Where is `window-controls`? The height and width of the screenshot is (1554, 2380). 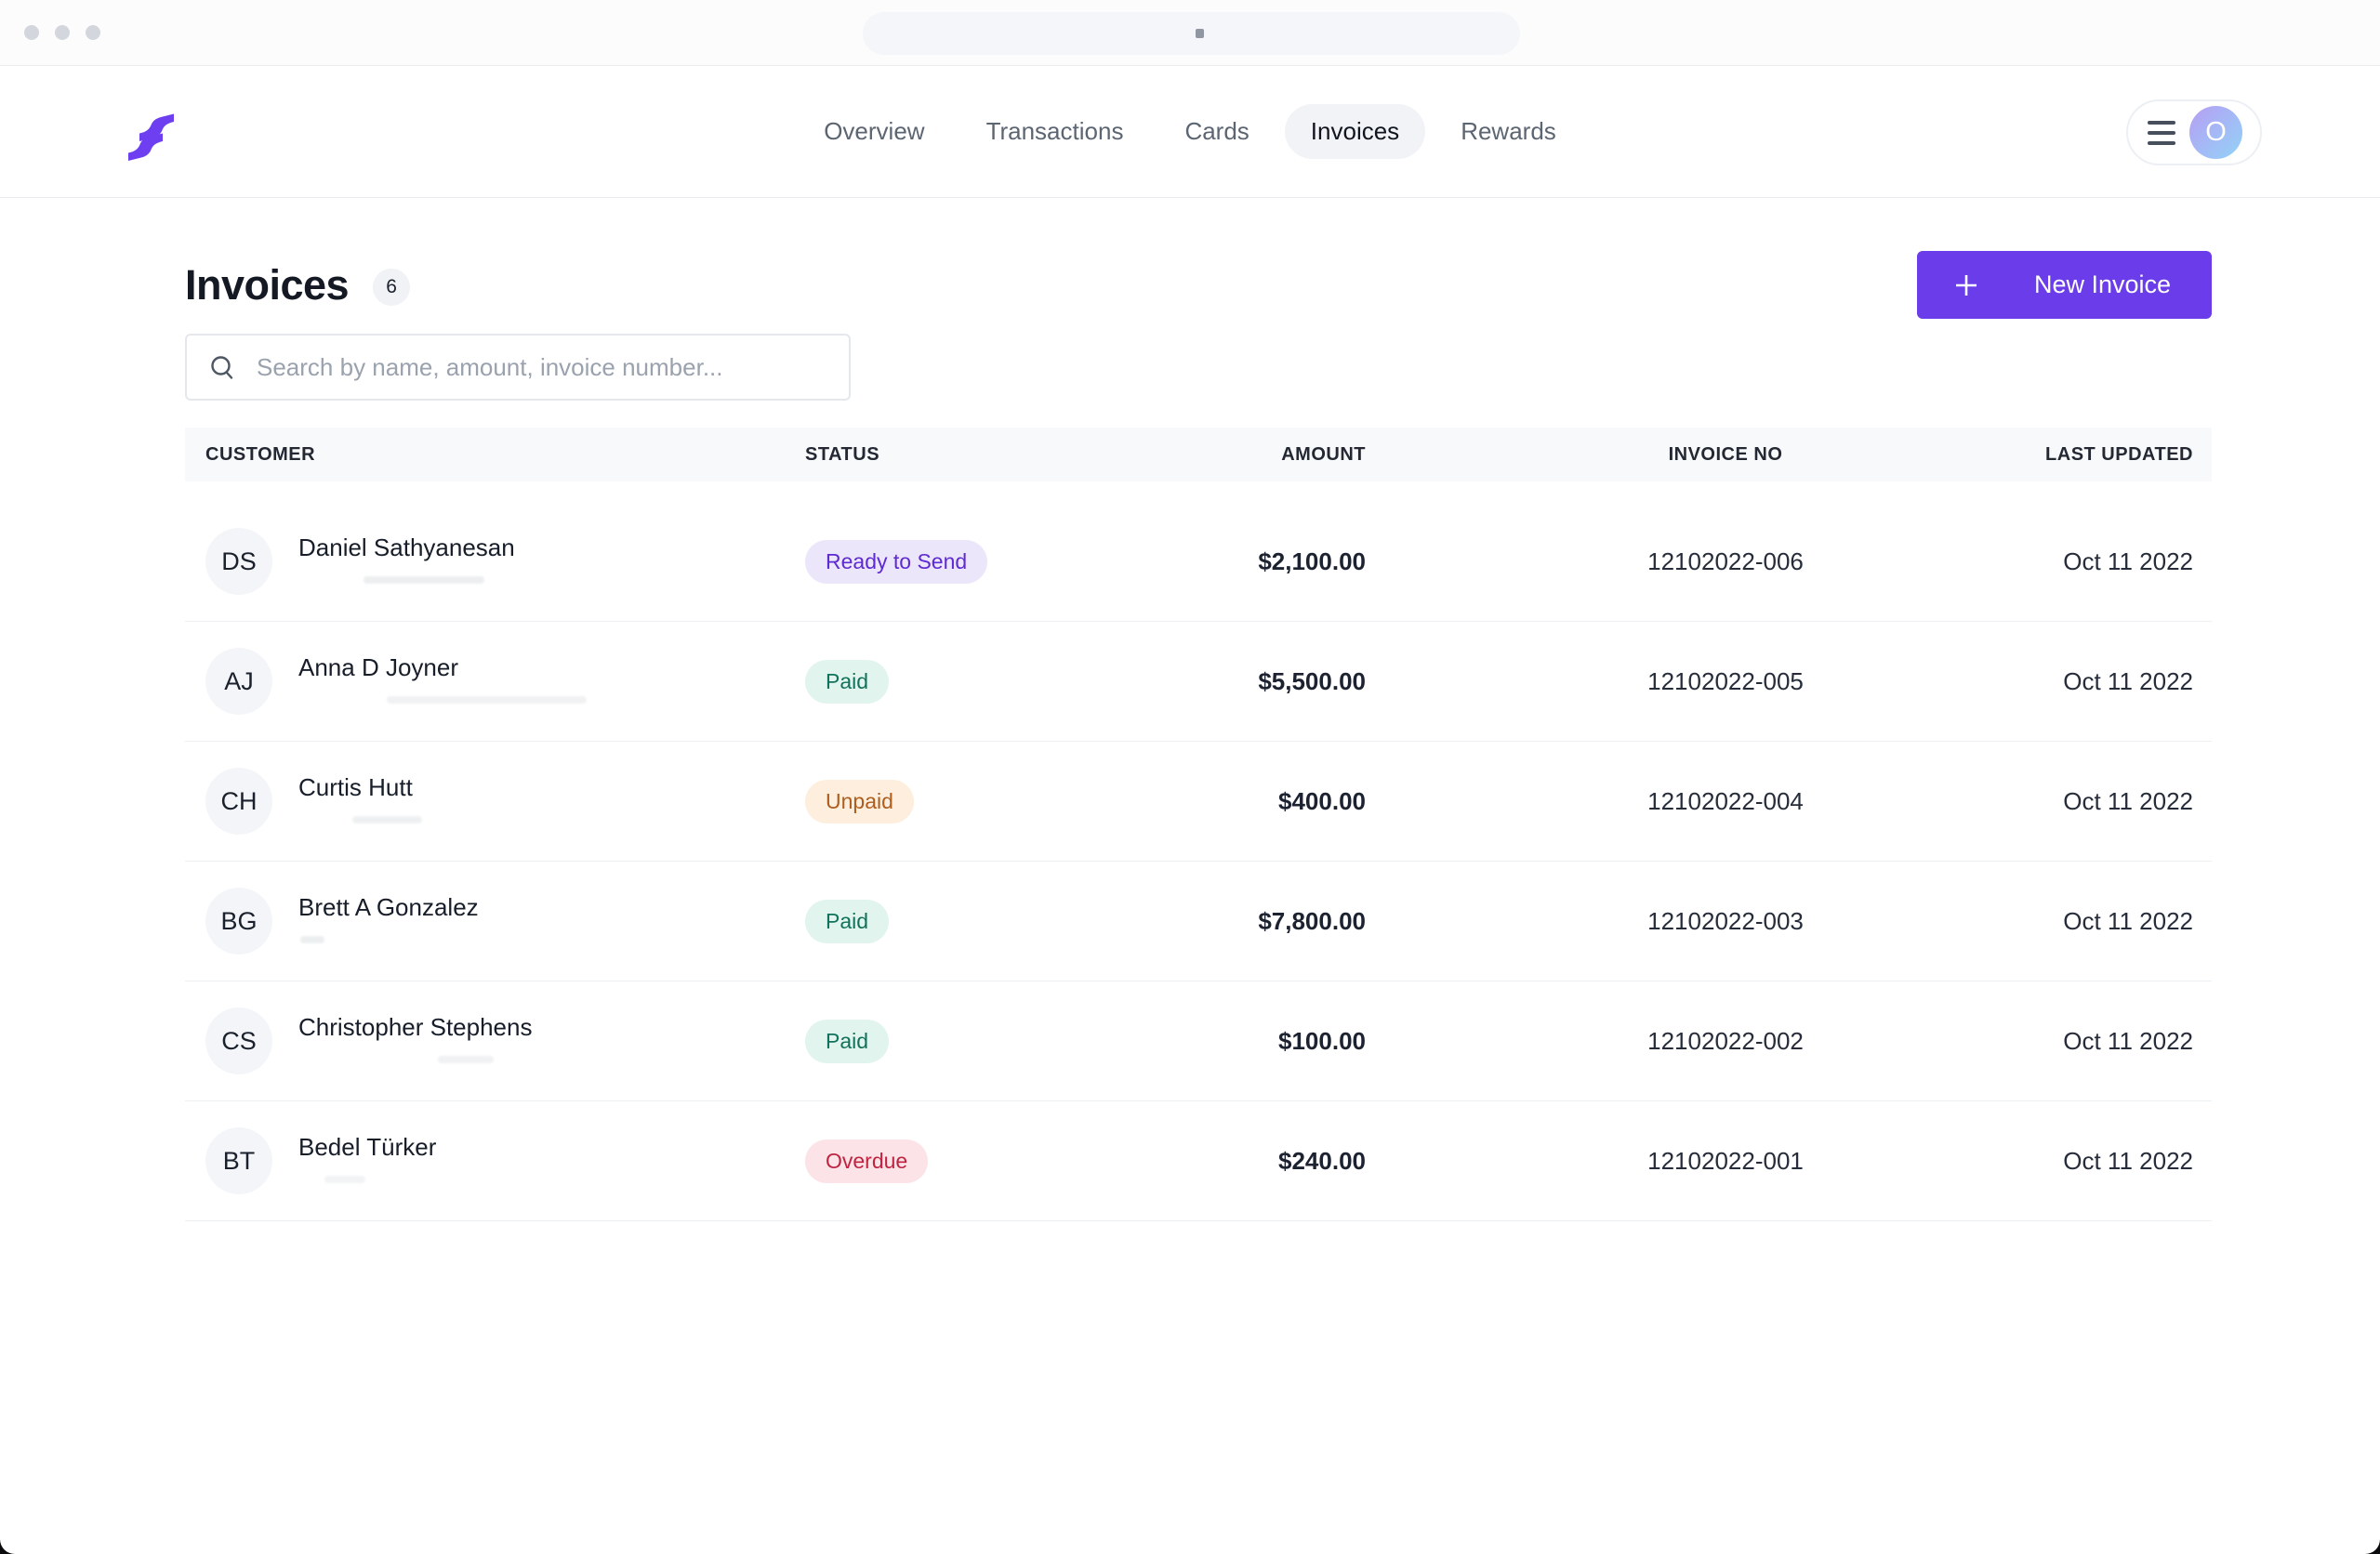
window-controls is located at coordinates (62, 32).